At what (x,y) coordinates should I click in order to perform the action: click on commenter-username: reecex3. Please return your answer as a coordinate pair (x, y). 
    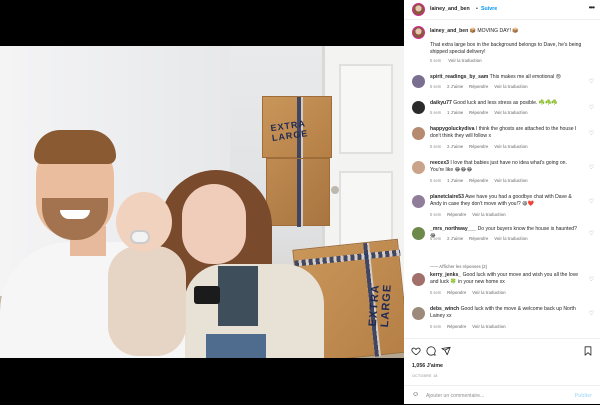
    Looking at the image, I should click on (439, 163).